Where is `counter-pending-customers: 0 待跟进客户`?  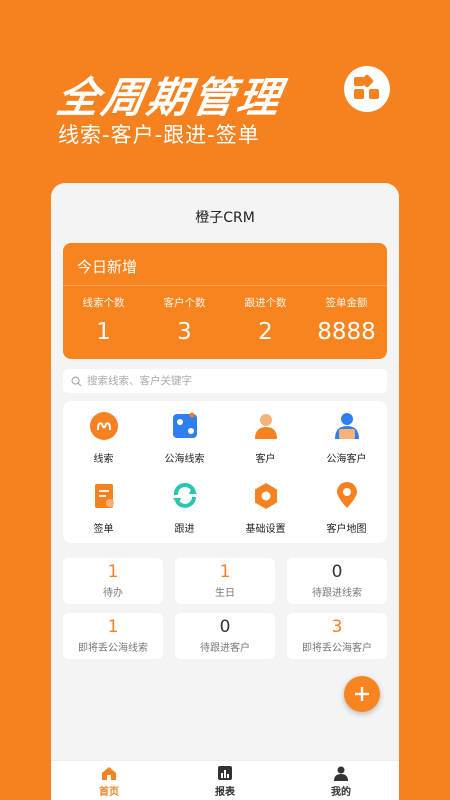
counter-pending-customers: 0 待跟进客户 is located at coordinates (225, 636).